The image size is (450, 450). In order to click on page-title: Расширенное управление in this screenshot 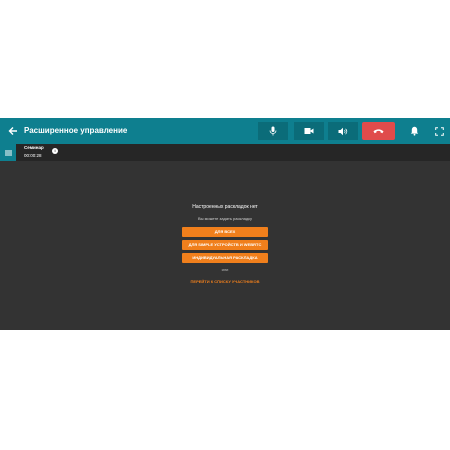, I will do `click(76, 130)`.